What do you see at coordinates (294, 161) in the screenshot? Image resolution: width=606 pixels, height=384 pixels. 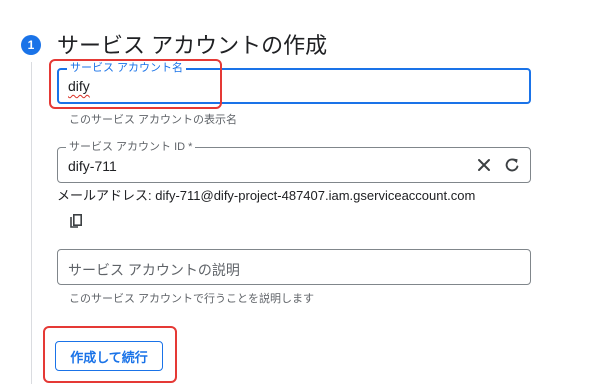 I see `service-account-id-field: サービス アカウント ID * dify-711` at bounding box center [294, 161].